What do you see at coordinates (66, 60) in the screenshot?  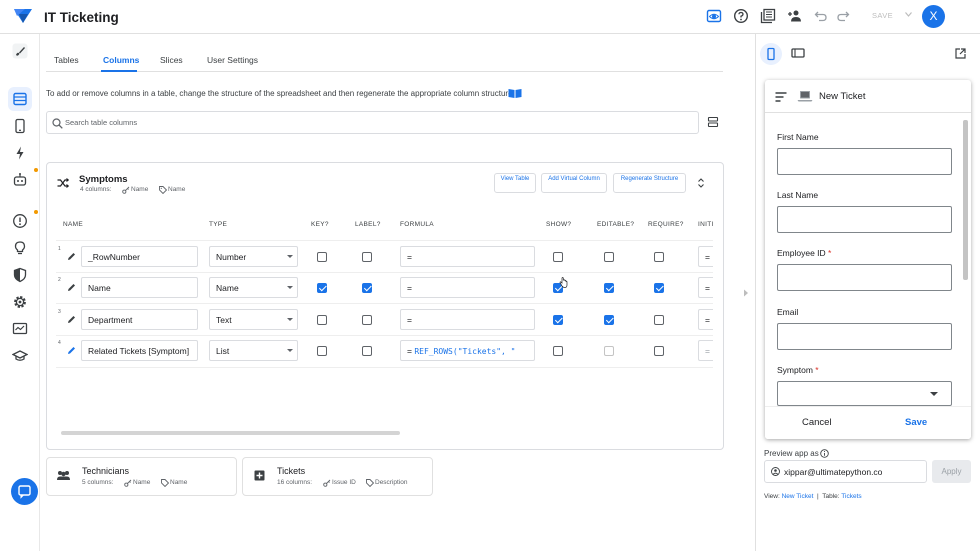 I see `tab-tables: Tables` at bounding box center [66, 60].